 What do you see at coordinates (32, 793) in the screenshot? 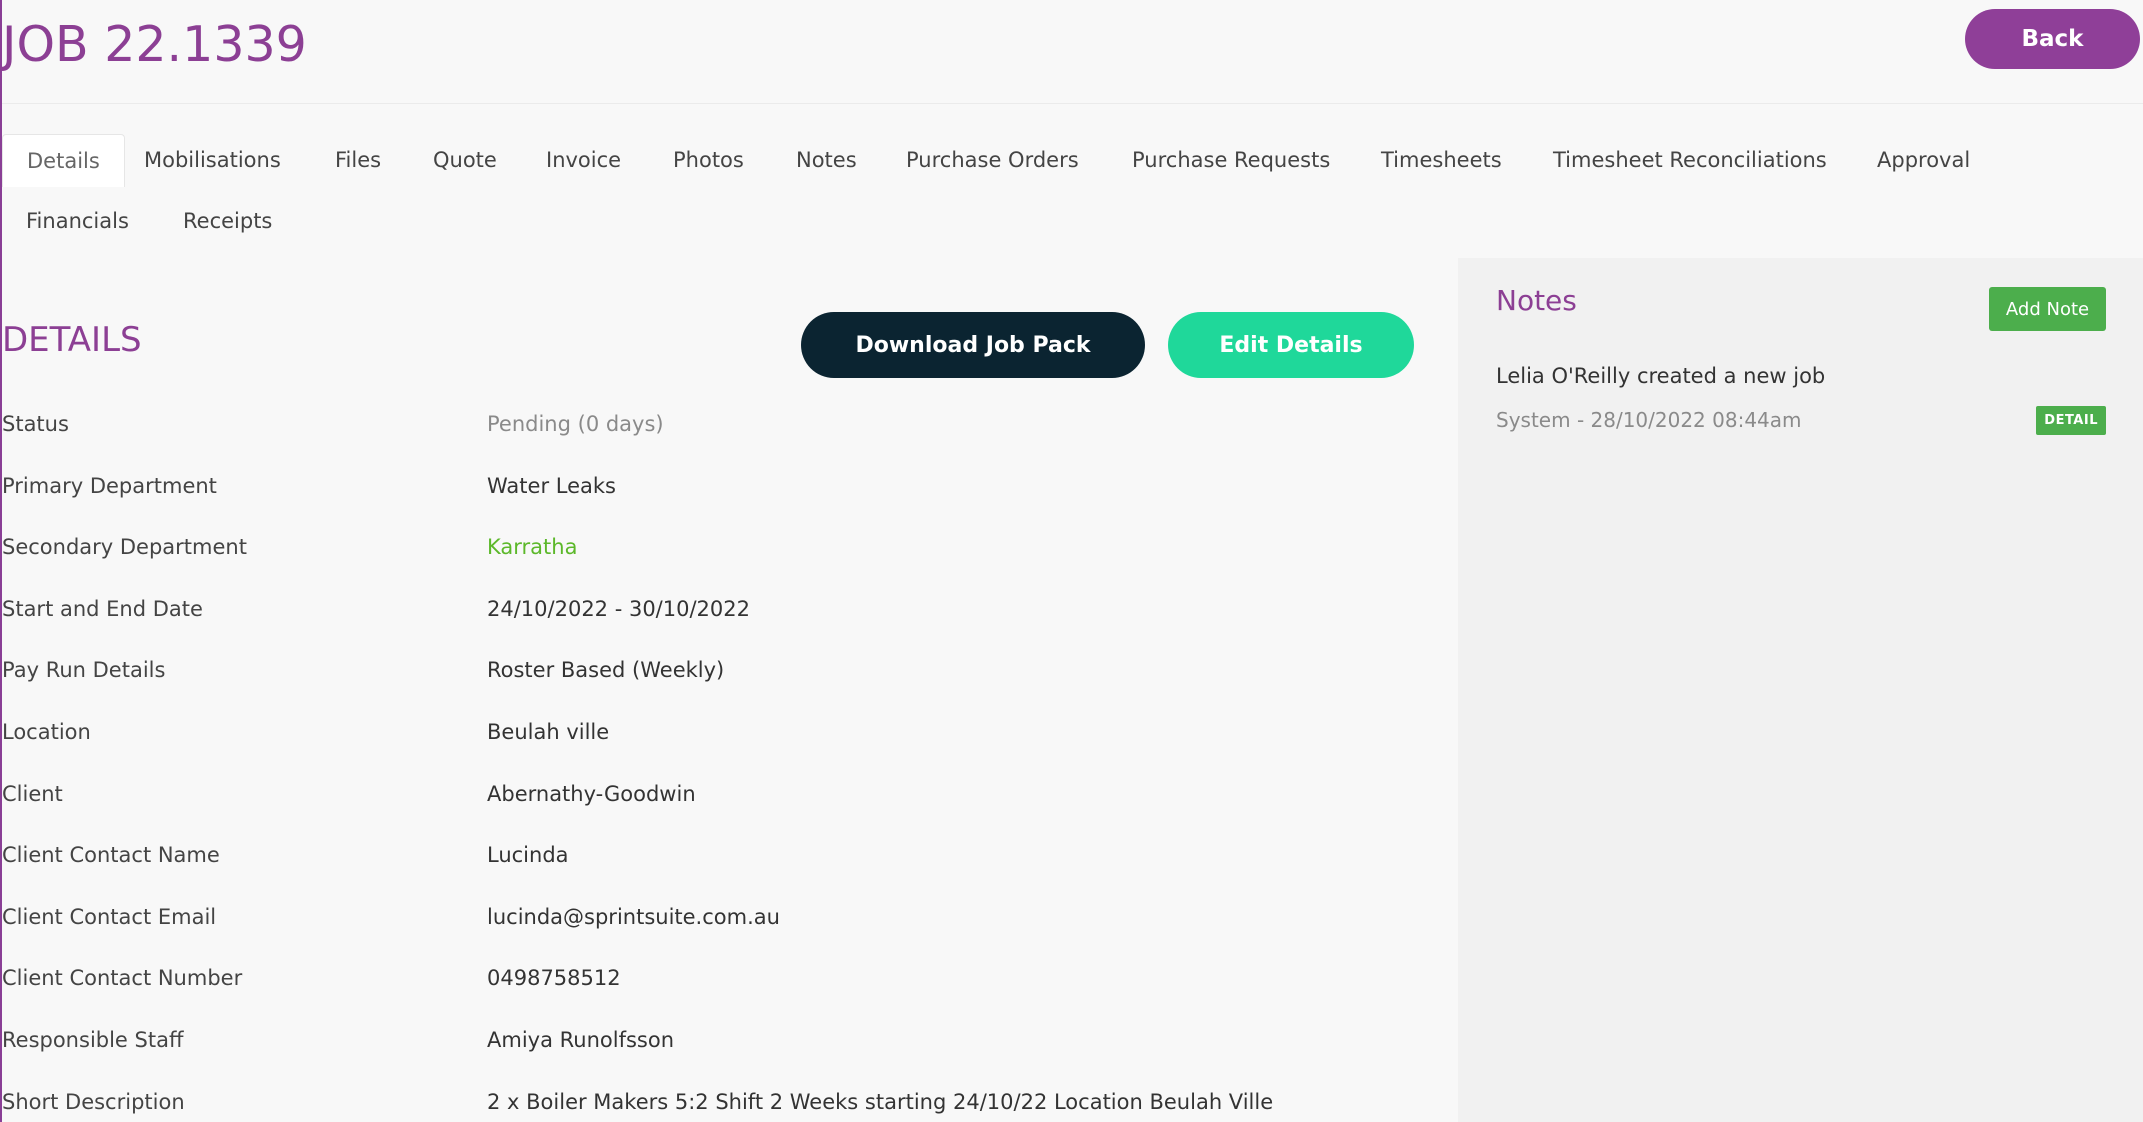
I see `field-label: Client` at bounding box center [32, 793].